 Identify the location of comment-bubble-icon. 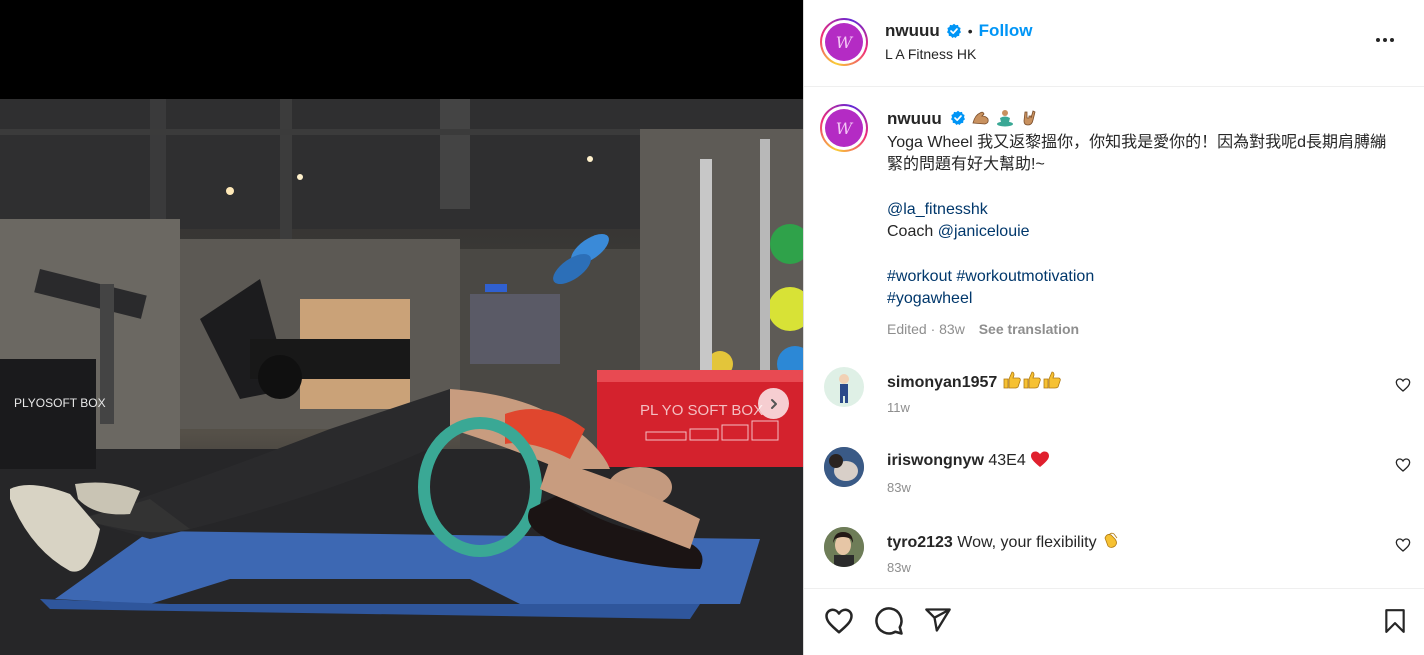
(889, 621).